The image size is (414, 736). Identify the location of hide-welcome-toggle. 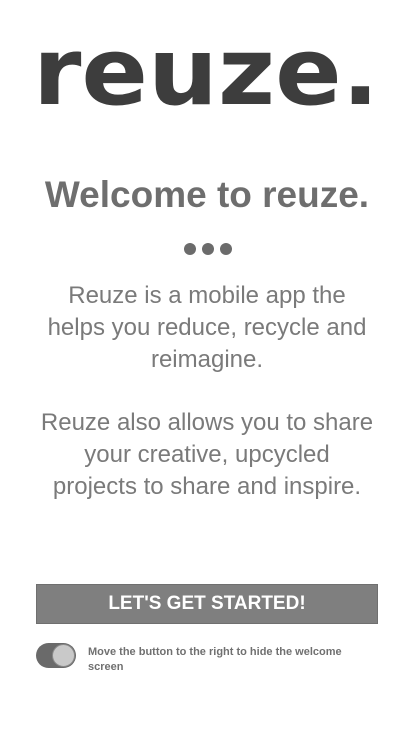
(56, 655).